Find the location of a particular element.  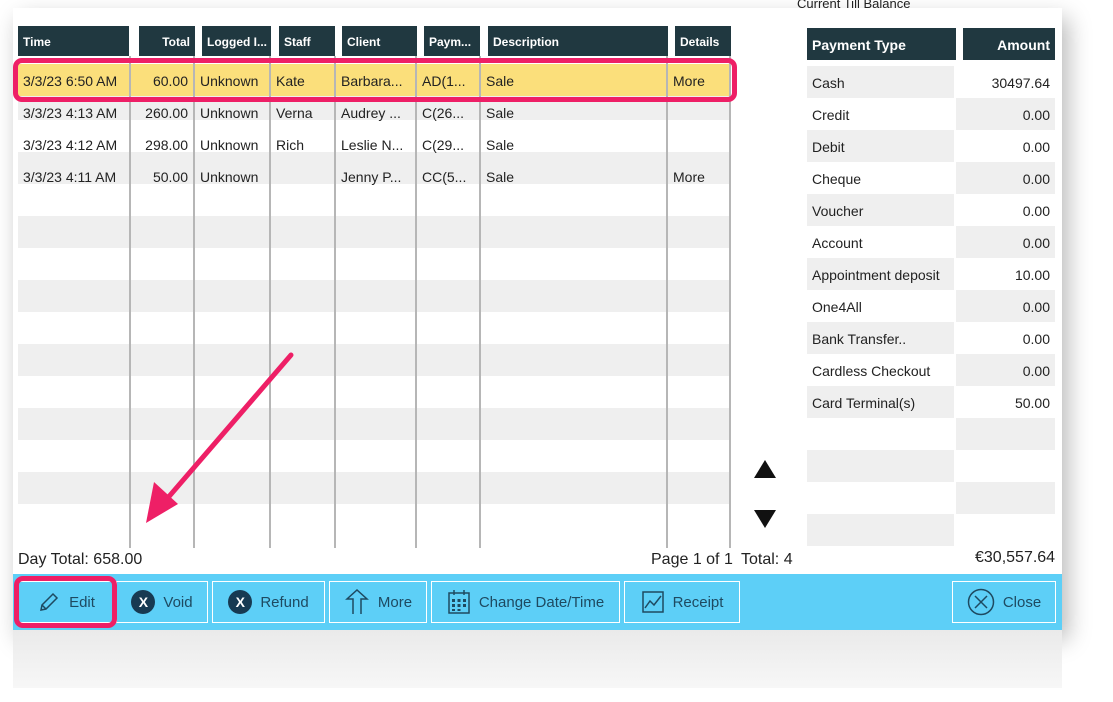

refund-button: X Refund is located at coordinates (268, 602).